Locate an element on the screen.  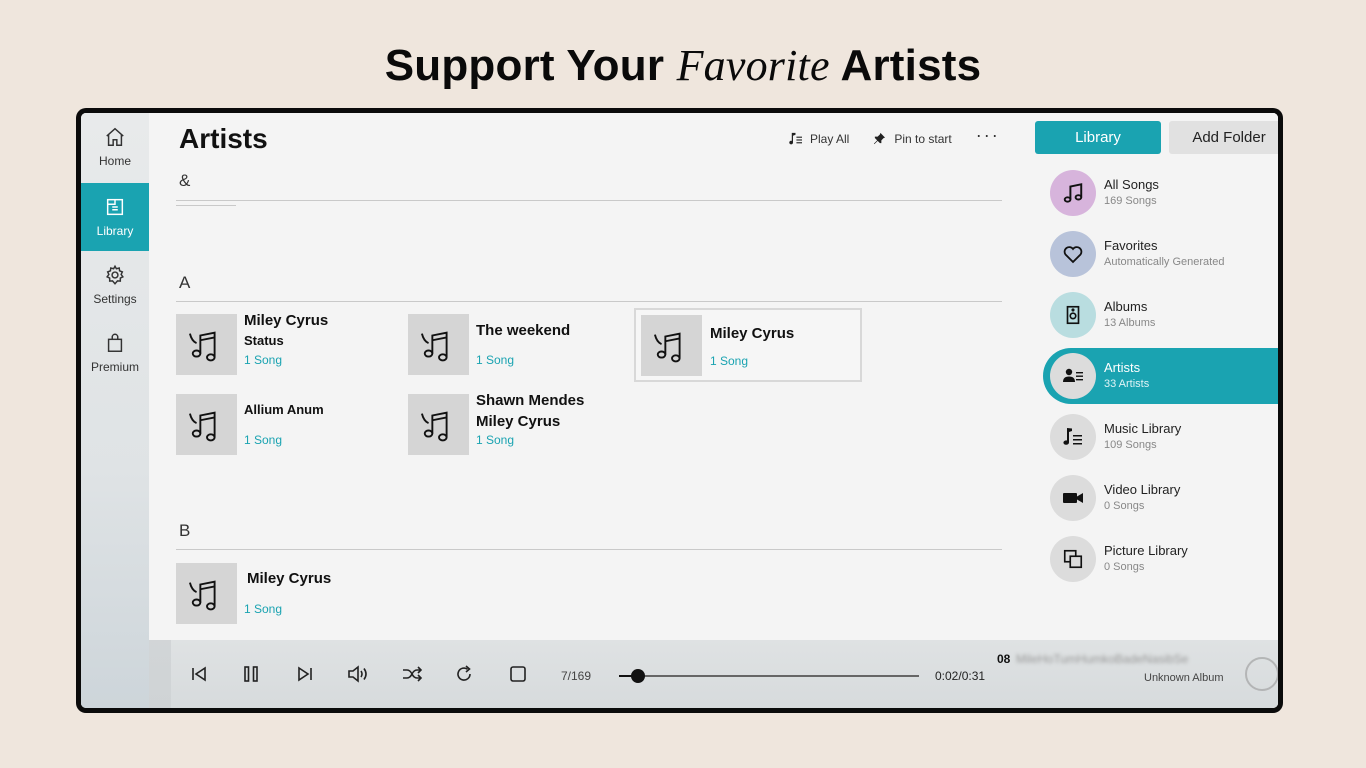
headline-italic: Favorite is located at coordinates (753, 65).